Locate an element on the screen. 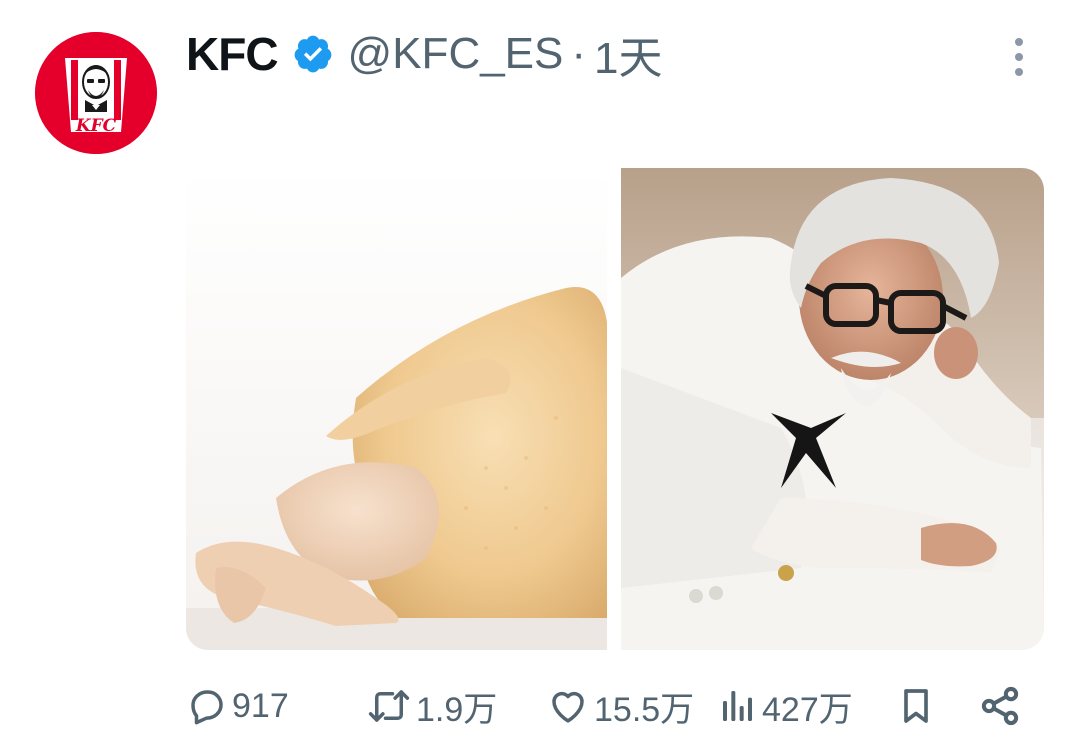 This screenshot has height=756, width=1078. heart-icon is located at coordinates (568, 706).